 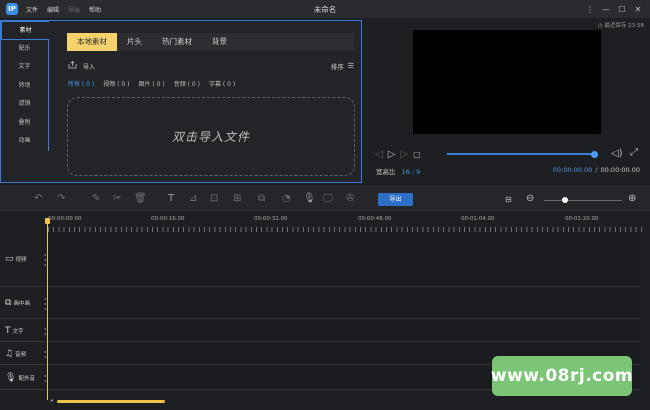 I want to click on play-icon: ▷, so click(x=392, y=154).